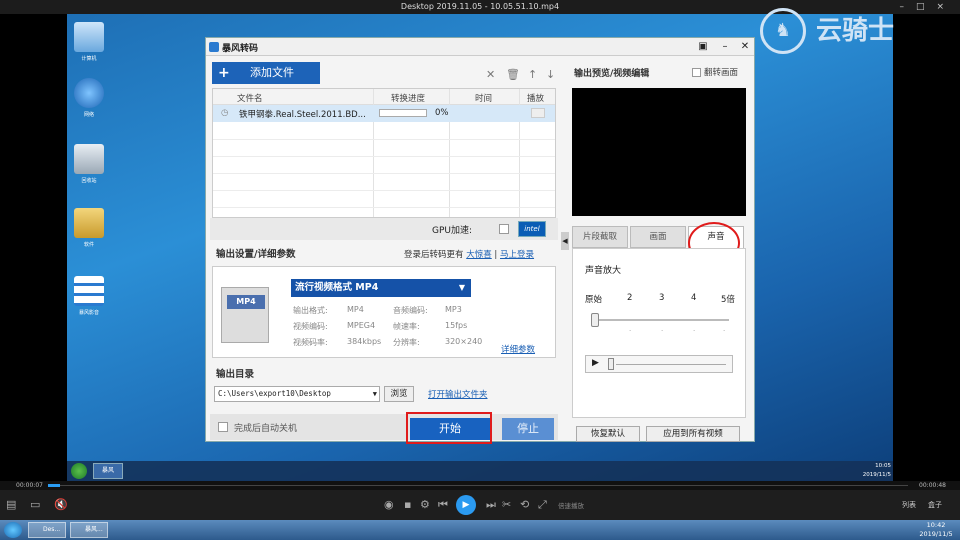 This screenshot has height=540, width=960. I want to click on remove-icon: ✕, so click(490, 74).